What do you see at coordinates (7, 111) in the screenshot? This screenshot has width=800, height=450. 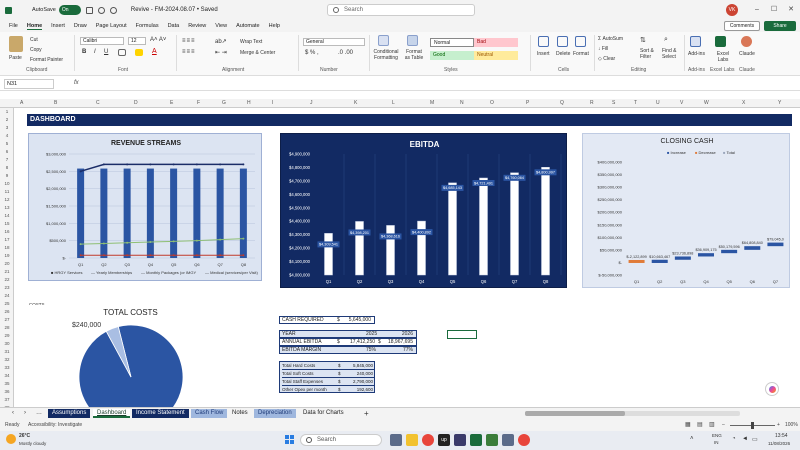 I see `row-header: 1` at bounding box center [7, 111].